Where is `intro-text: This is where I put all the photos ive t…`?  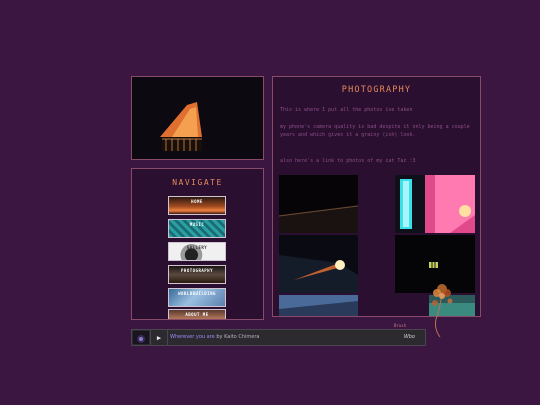
intro-text: This is where I put all the photos ive t… is located at coordinates (346, 110).